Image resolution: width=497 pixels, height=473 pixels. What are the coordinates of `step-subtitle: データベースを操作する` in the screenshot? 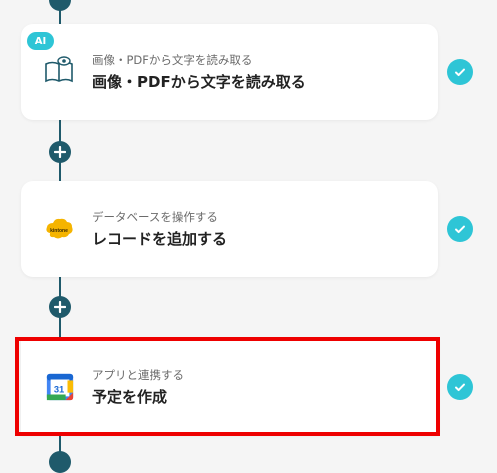 It's located at (155, 217).